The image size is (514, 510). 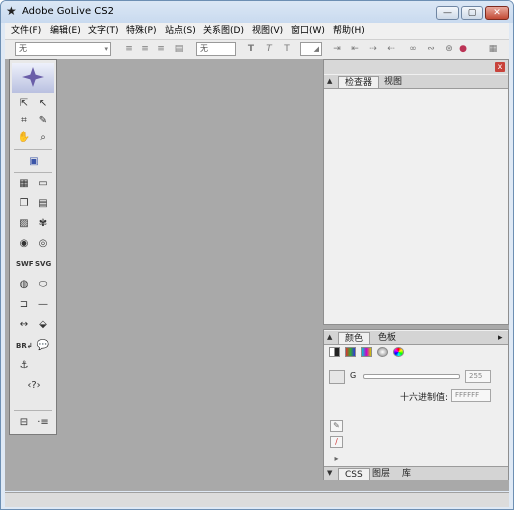 I want to click on menu-window: 窗口(W), so click(x=308, y=31).